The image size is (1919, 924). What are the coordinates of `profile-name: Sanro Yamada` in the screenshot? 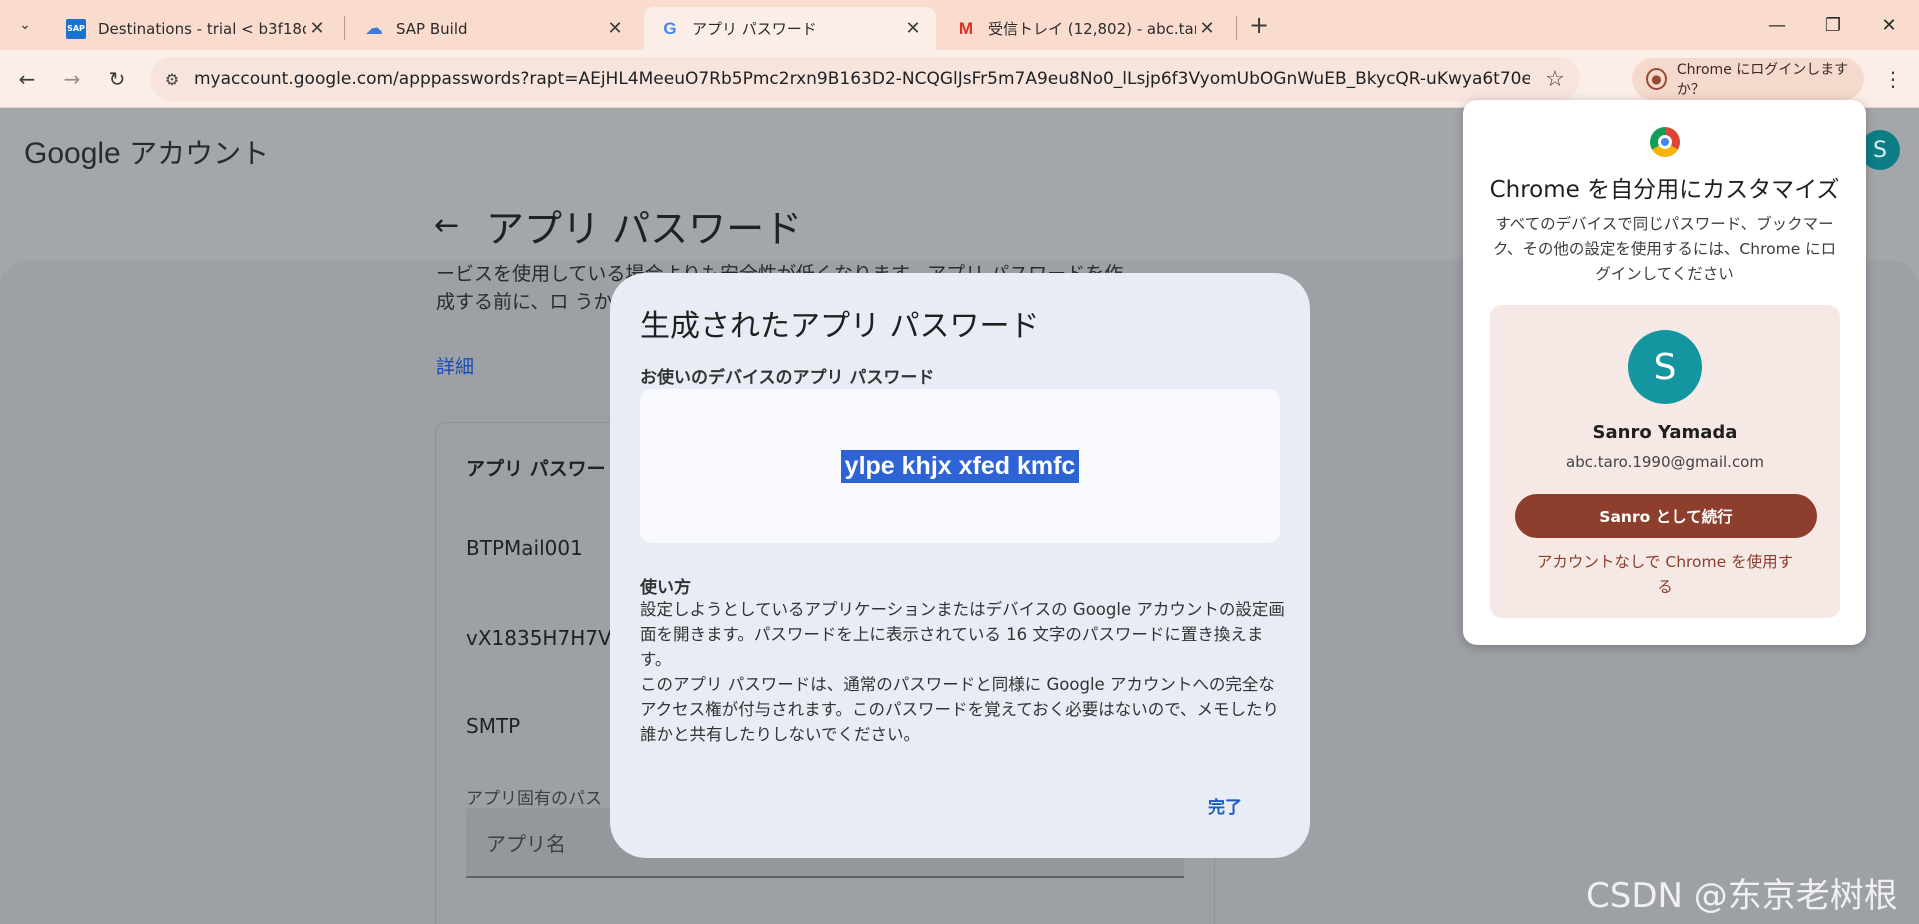 It's located at (1665, 432).